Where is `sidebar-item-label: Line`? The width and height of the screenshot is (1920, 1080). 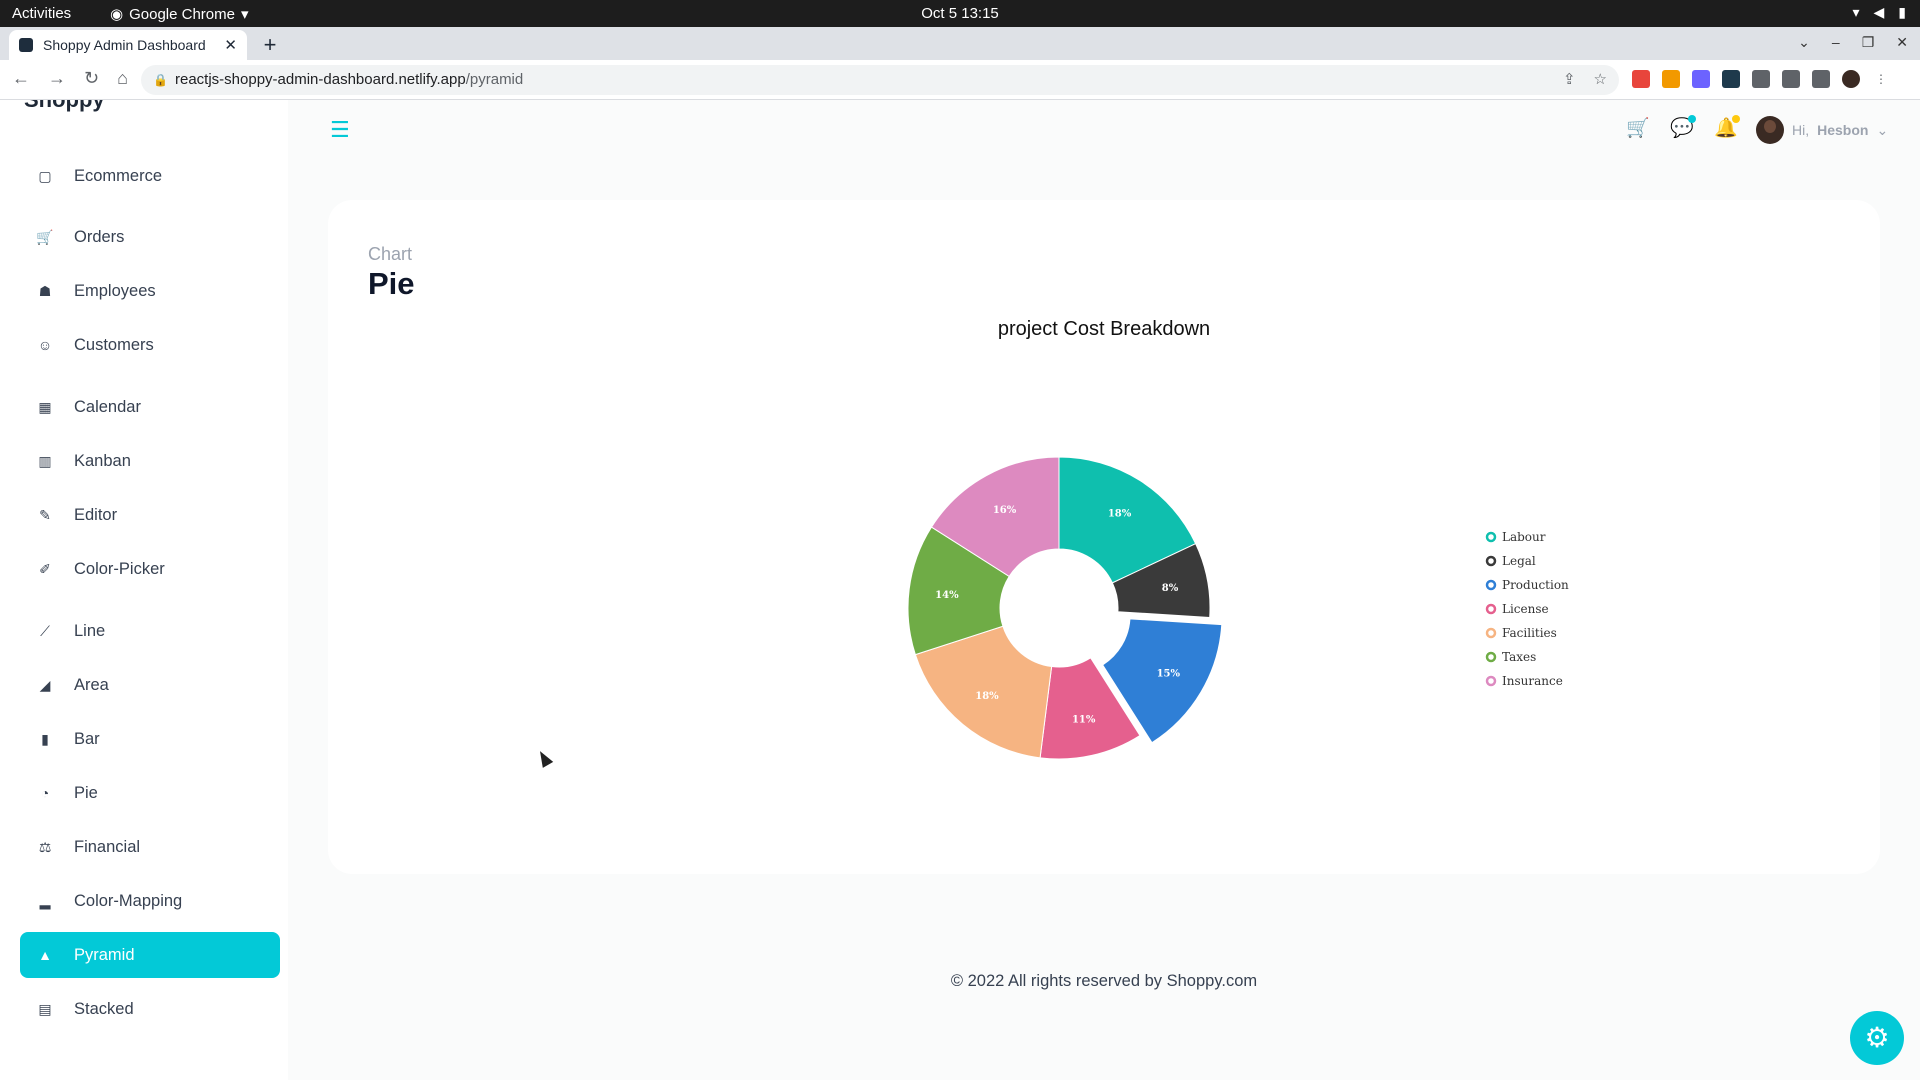 sidebar-item-label: Line is located at coordinates (90, 630).